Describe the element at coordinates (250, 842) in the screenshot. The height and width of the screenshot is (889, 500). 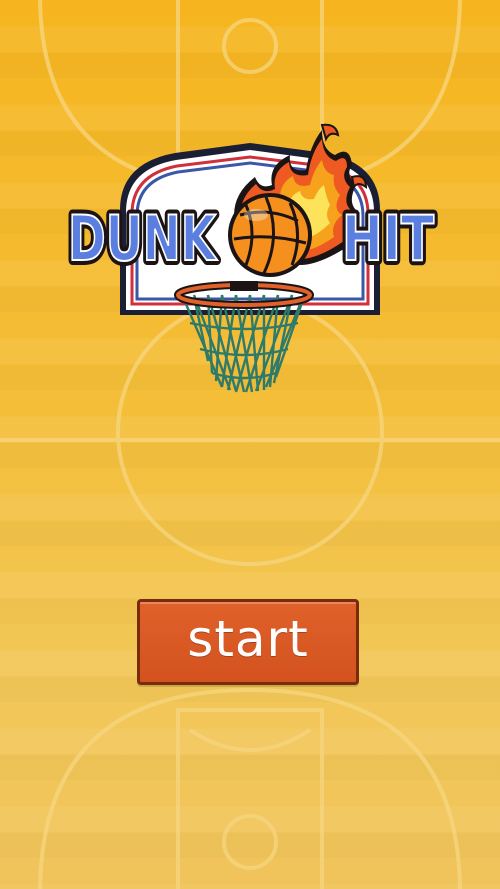
I see `bottom-small-circle` at that location.